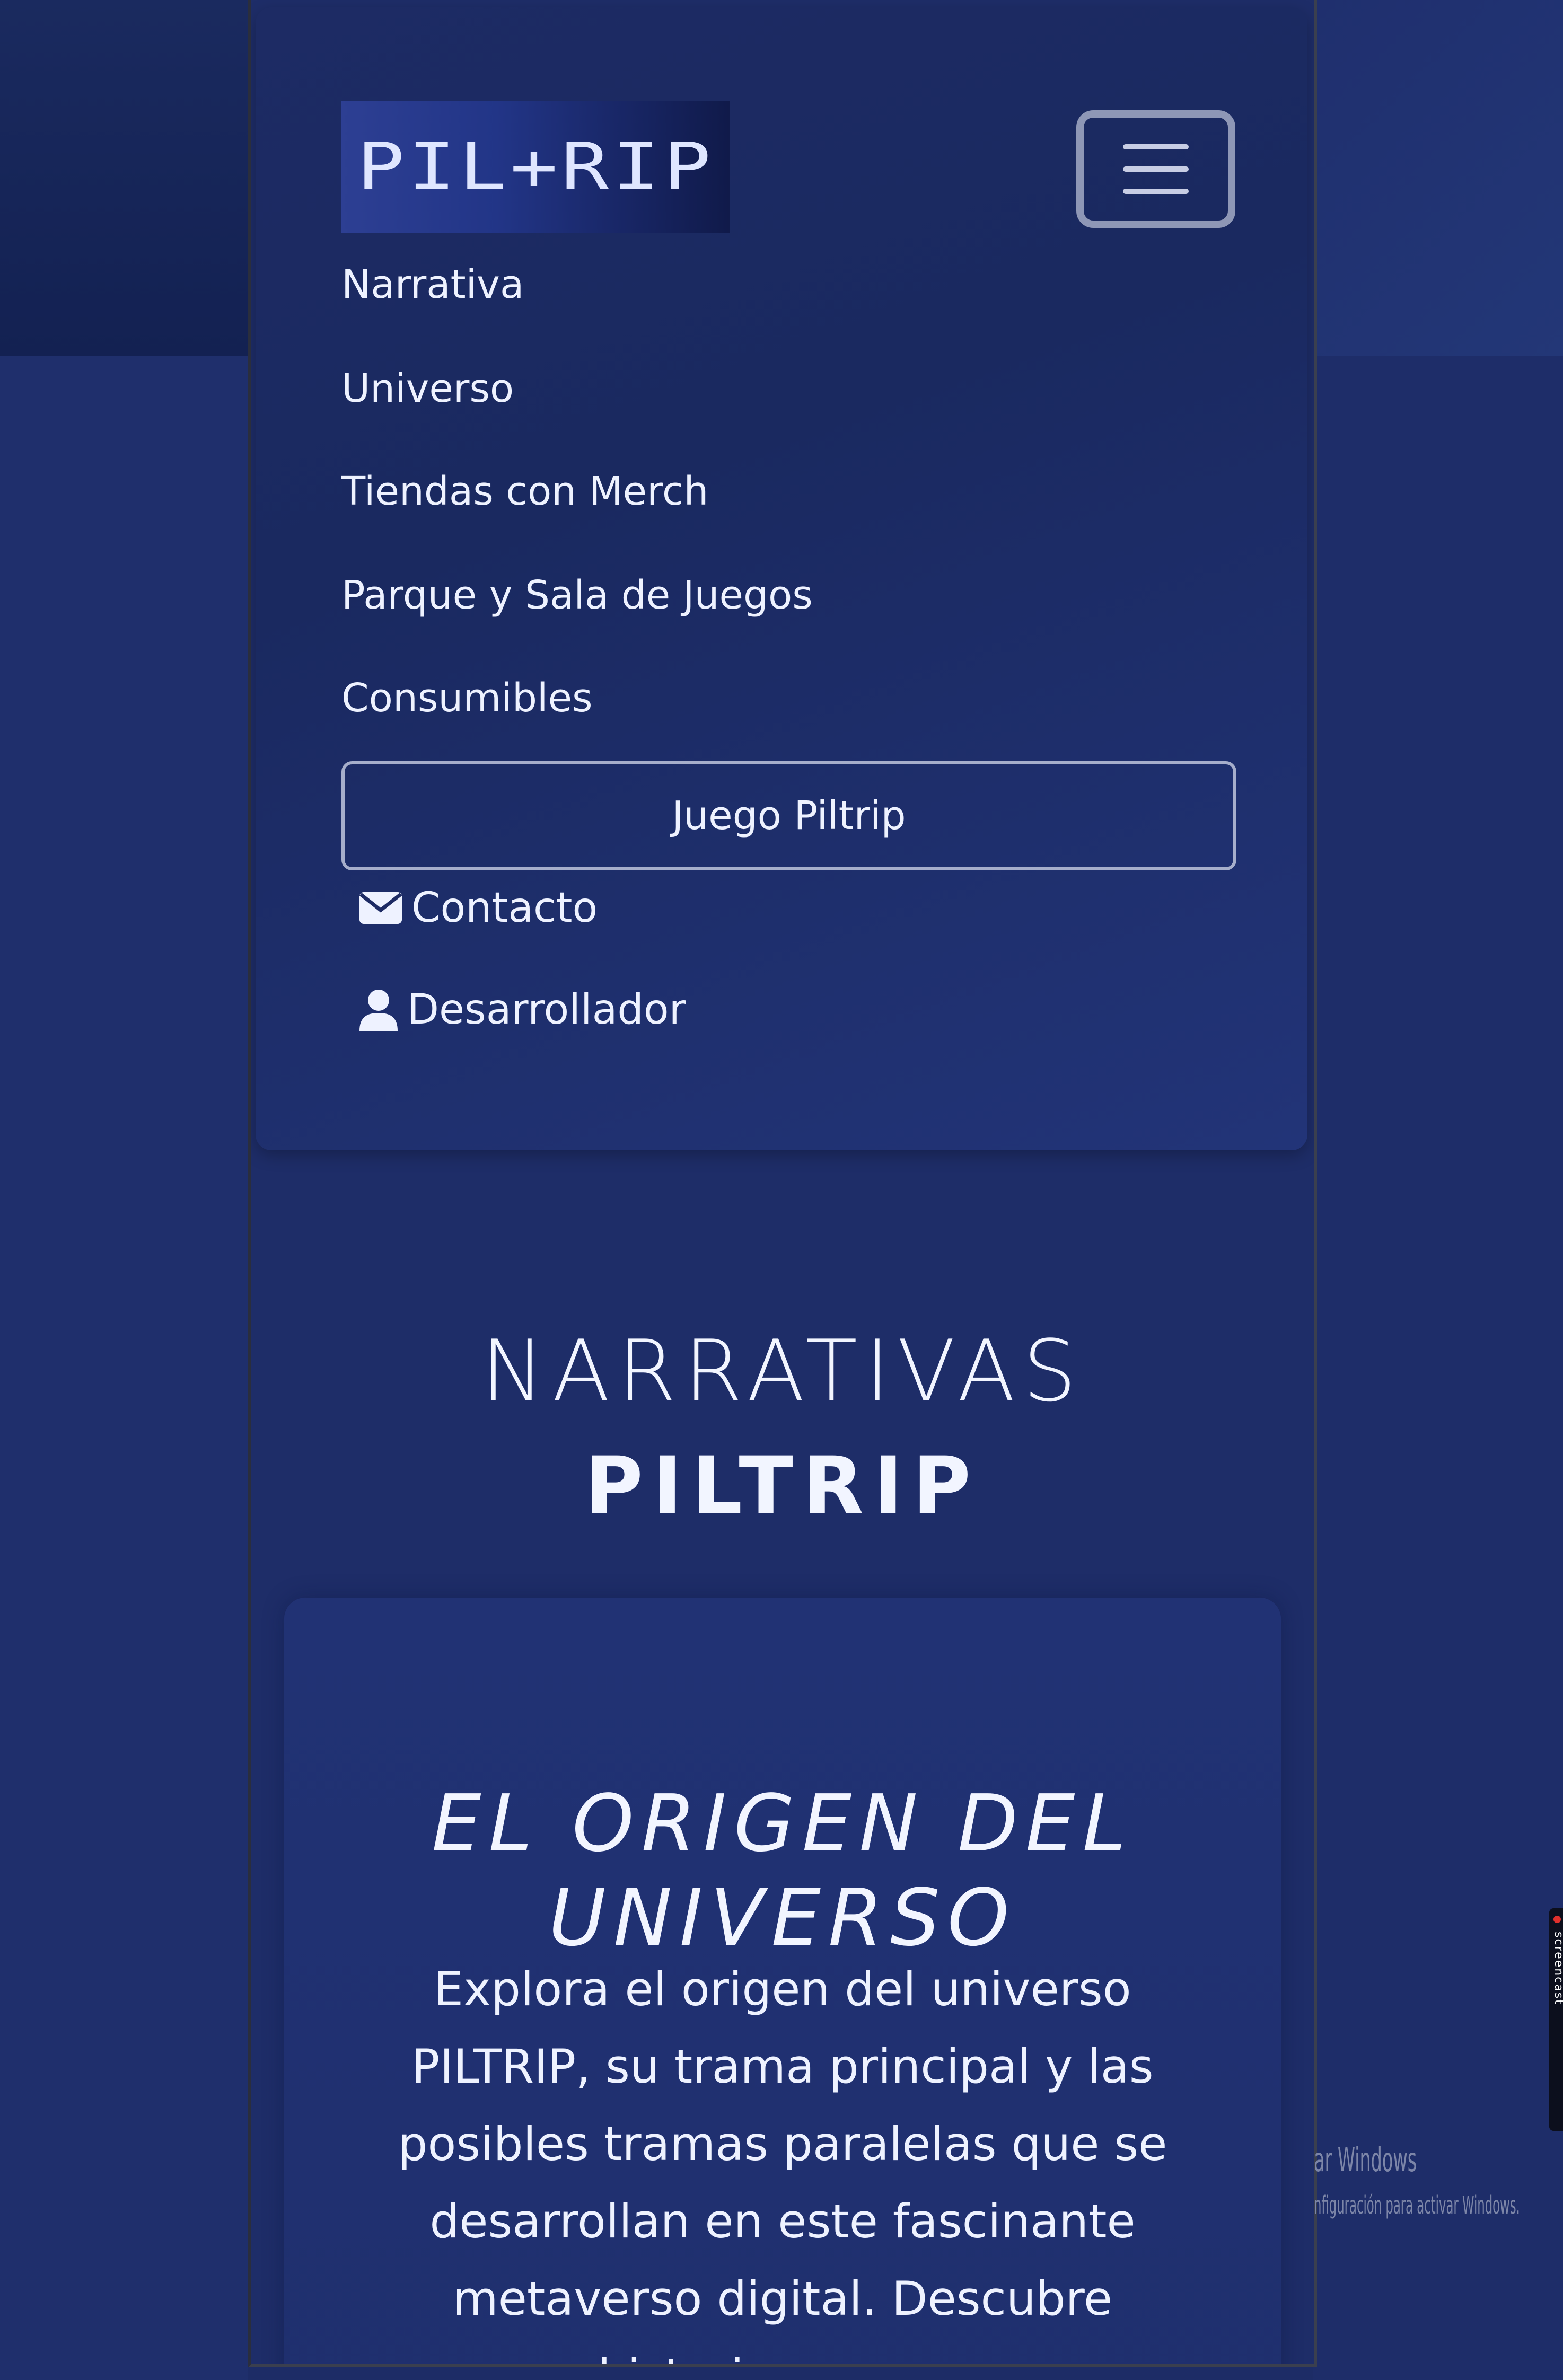 The height and width of the screenshot is (2380, 1563). I want to click on watermark-line-2: nfiguración para activar Windows., so click(1417, 2205).